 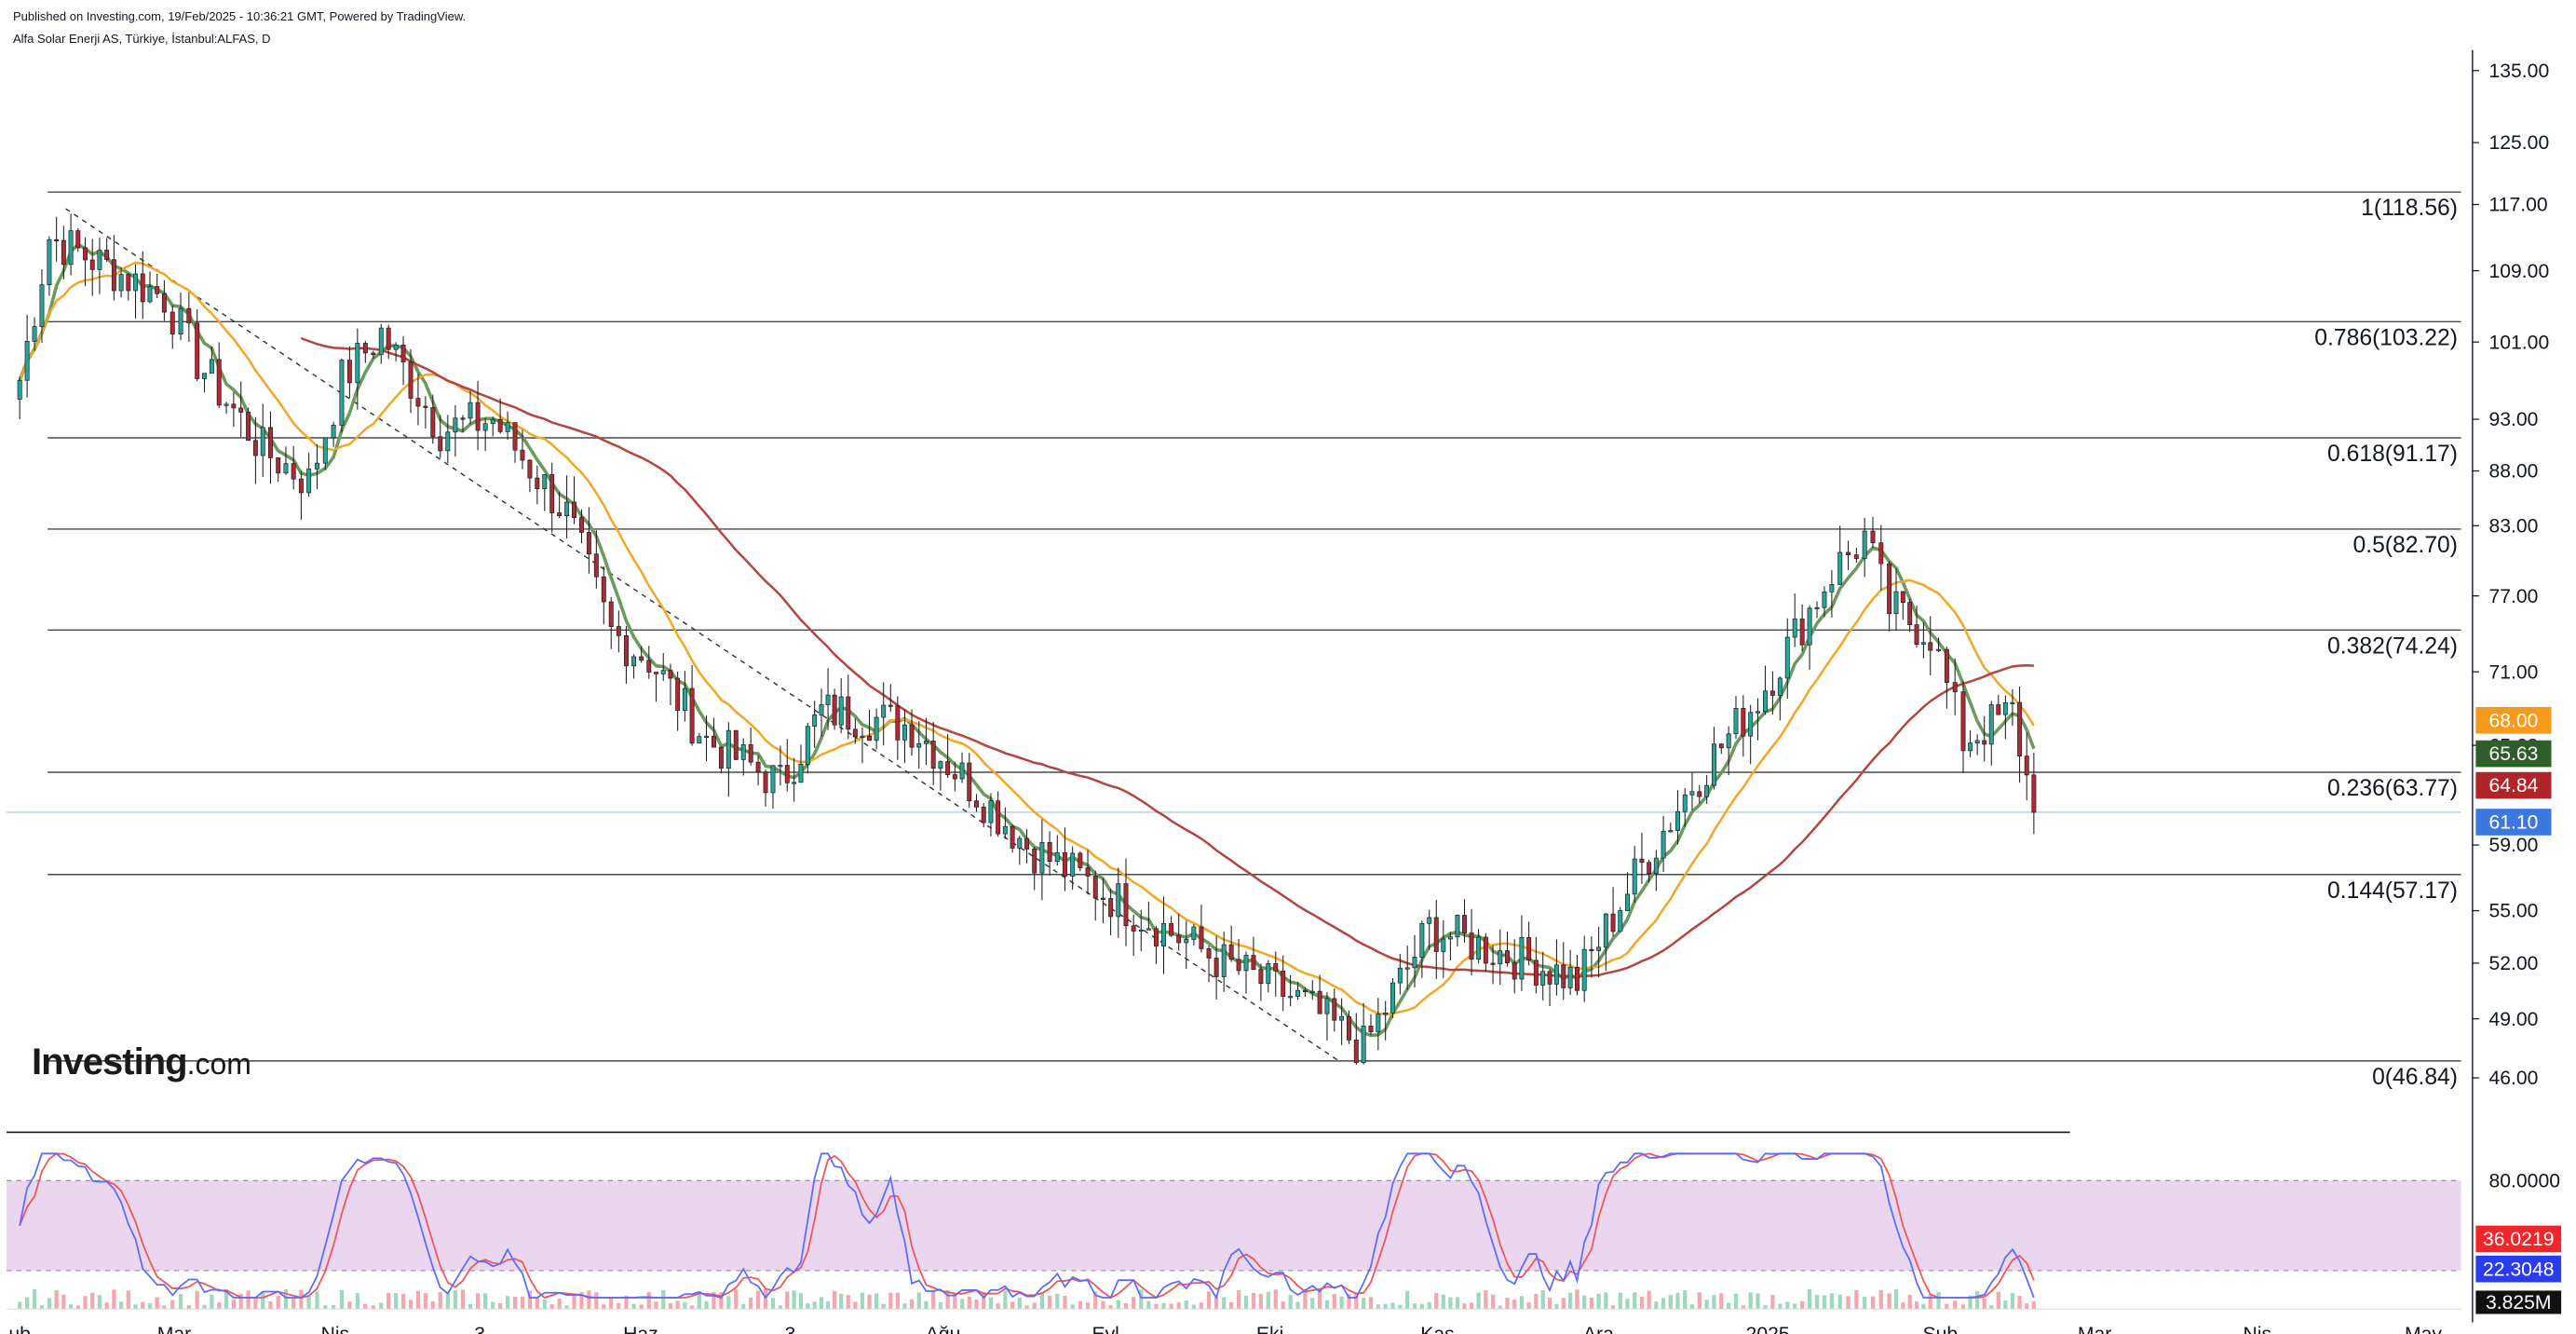 What do you see at coordinates (943, 1328) in the screenshot?
I see `x-tick-label: Ağu` at bounding box center [943, 1328].